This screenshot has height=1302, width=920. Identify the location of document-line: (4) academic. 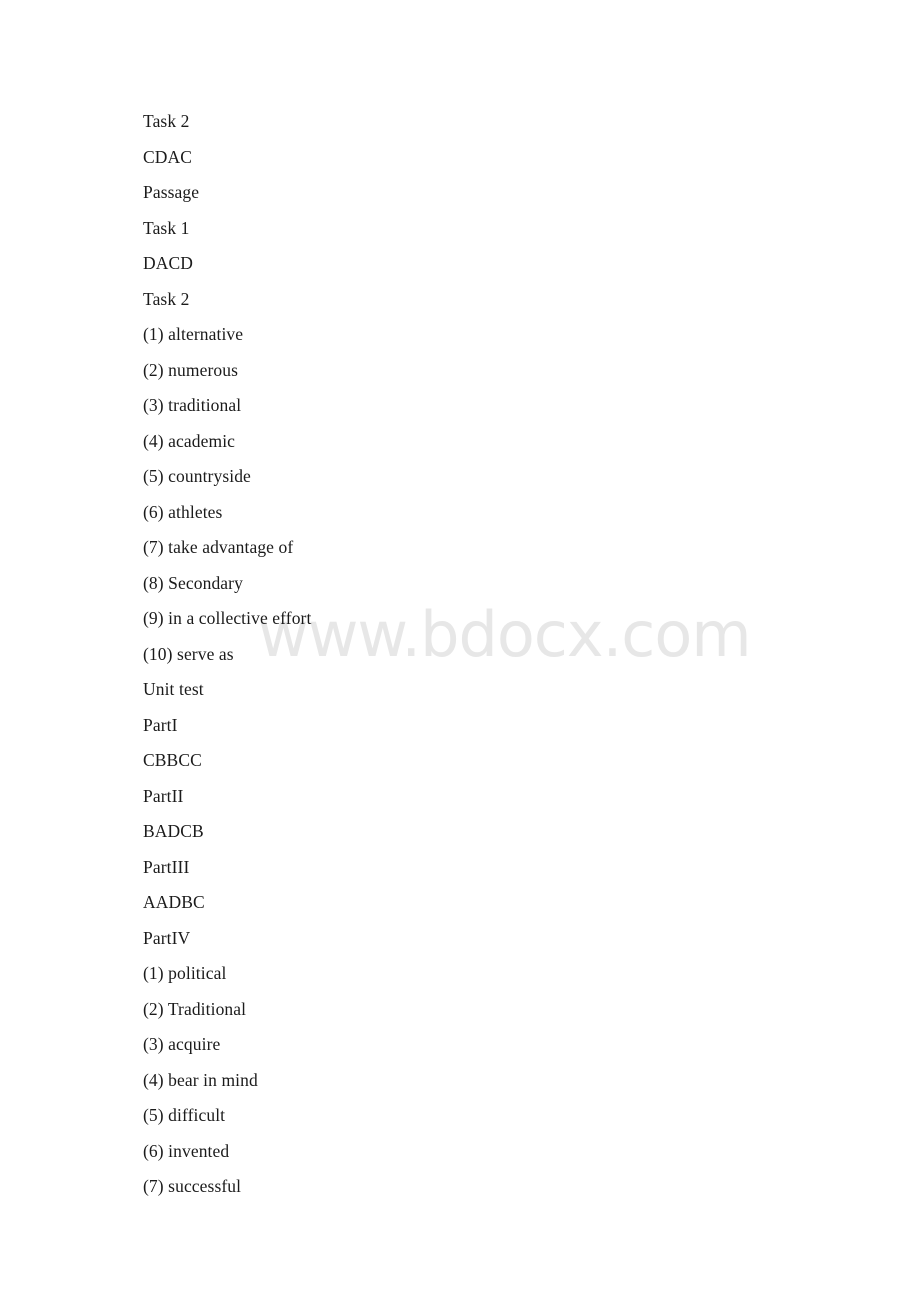
(189, 440).